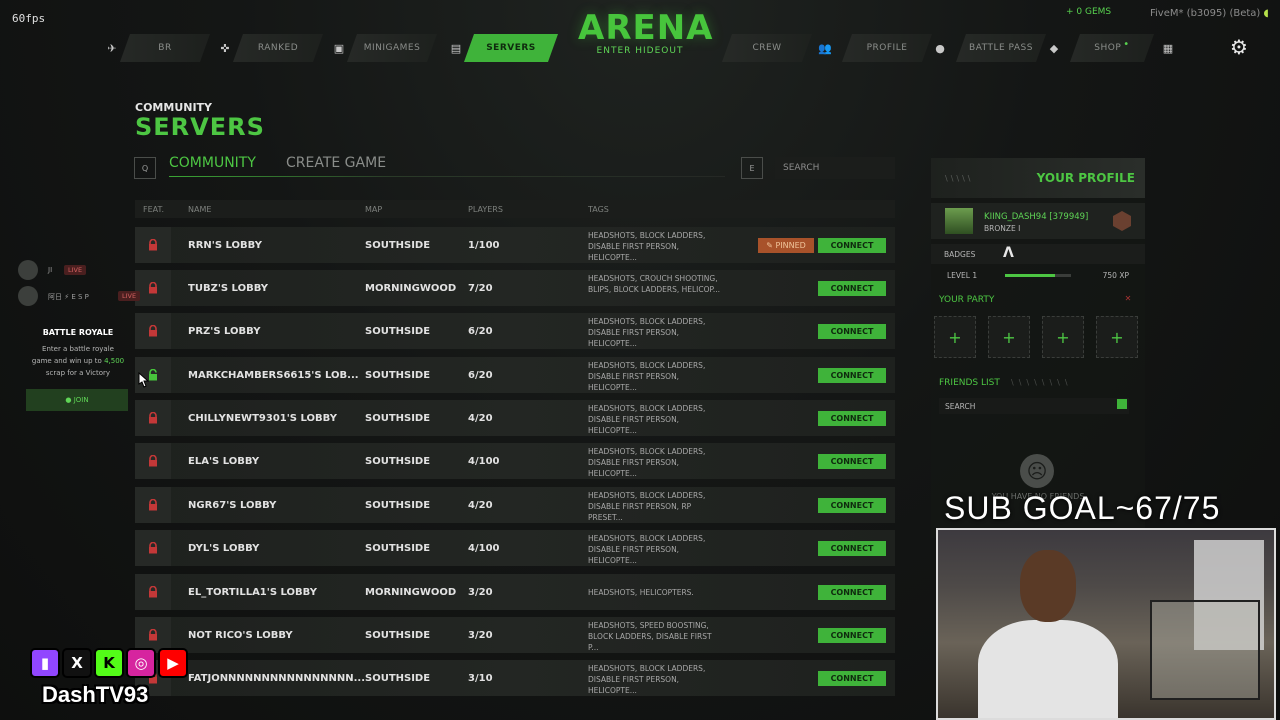 This screenshot has height=720, width=1280. Describe the element at coordinates (78, 270) in the screenshot. I see `live-streamer: JI LIVE` at that location.